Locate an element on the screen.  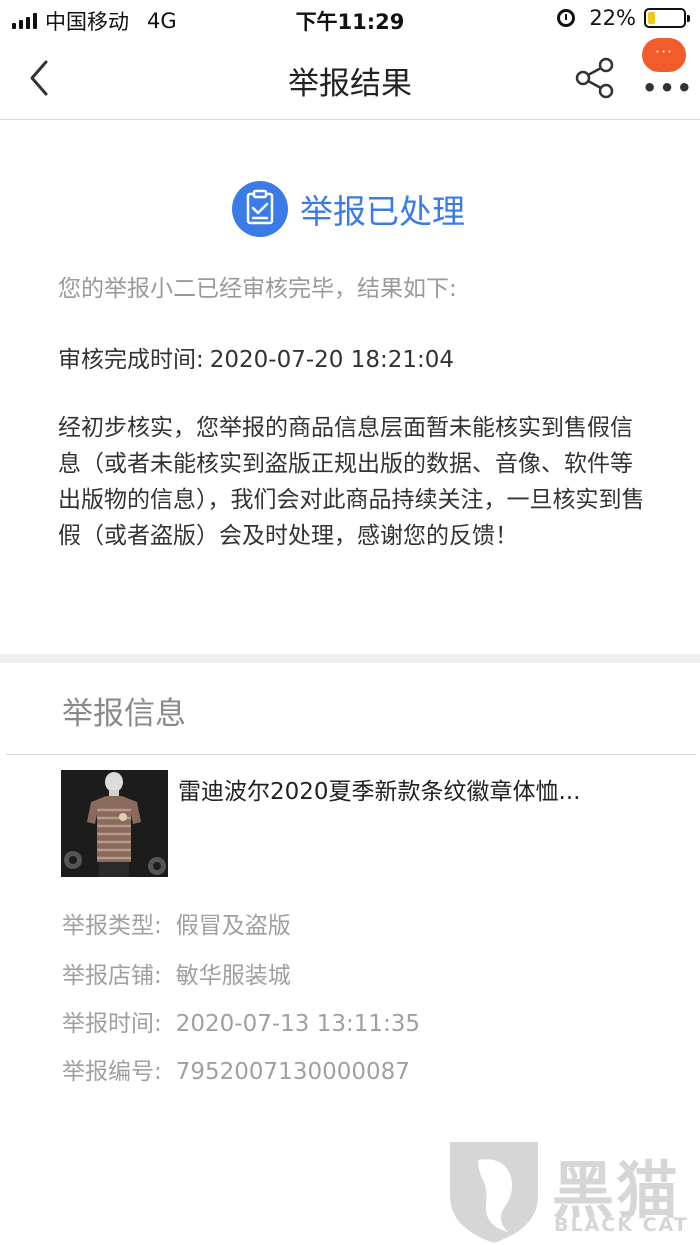
report-info-title: 举报信息 is located at coordinates (124, 714).